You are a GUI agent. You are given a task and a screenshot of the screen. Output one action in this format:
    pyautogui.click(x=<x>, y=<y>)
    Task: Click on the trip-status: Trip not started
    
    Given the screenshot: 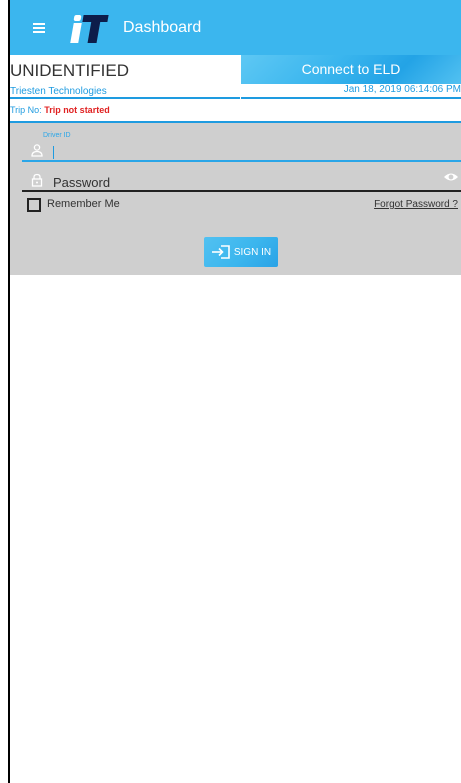 What is the action you would take?
    pyautogui.click(x=77, y=110)
    